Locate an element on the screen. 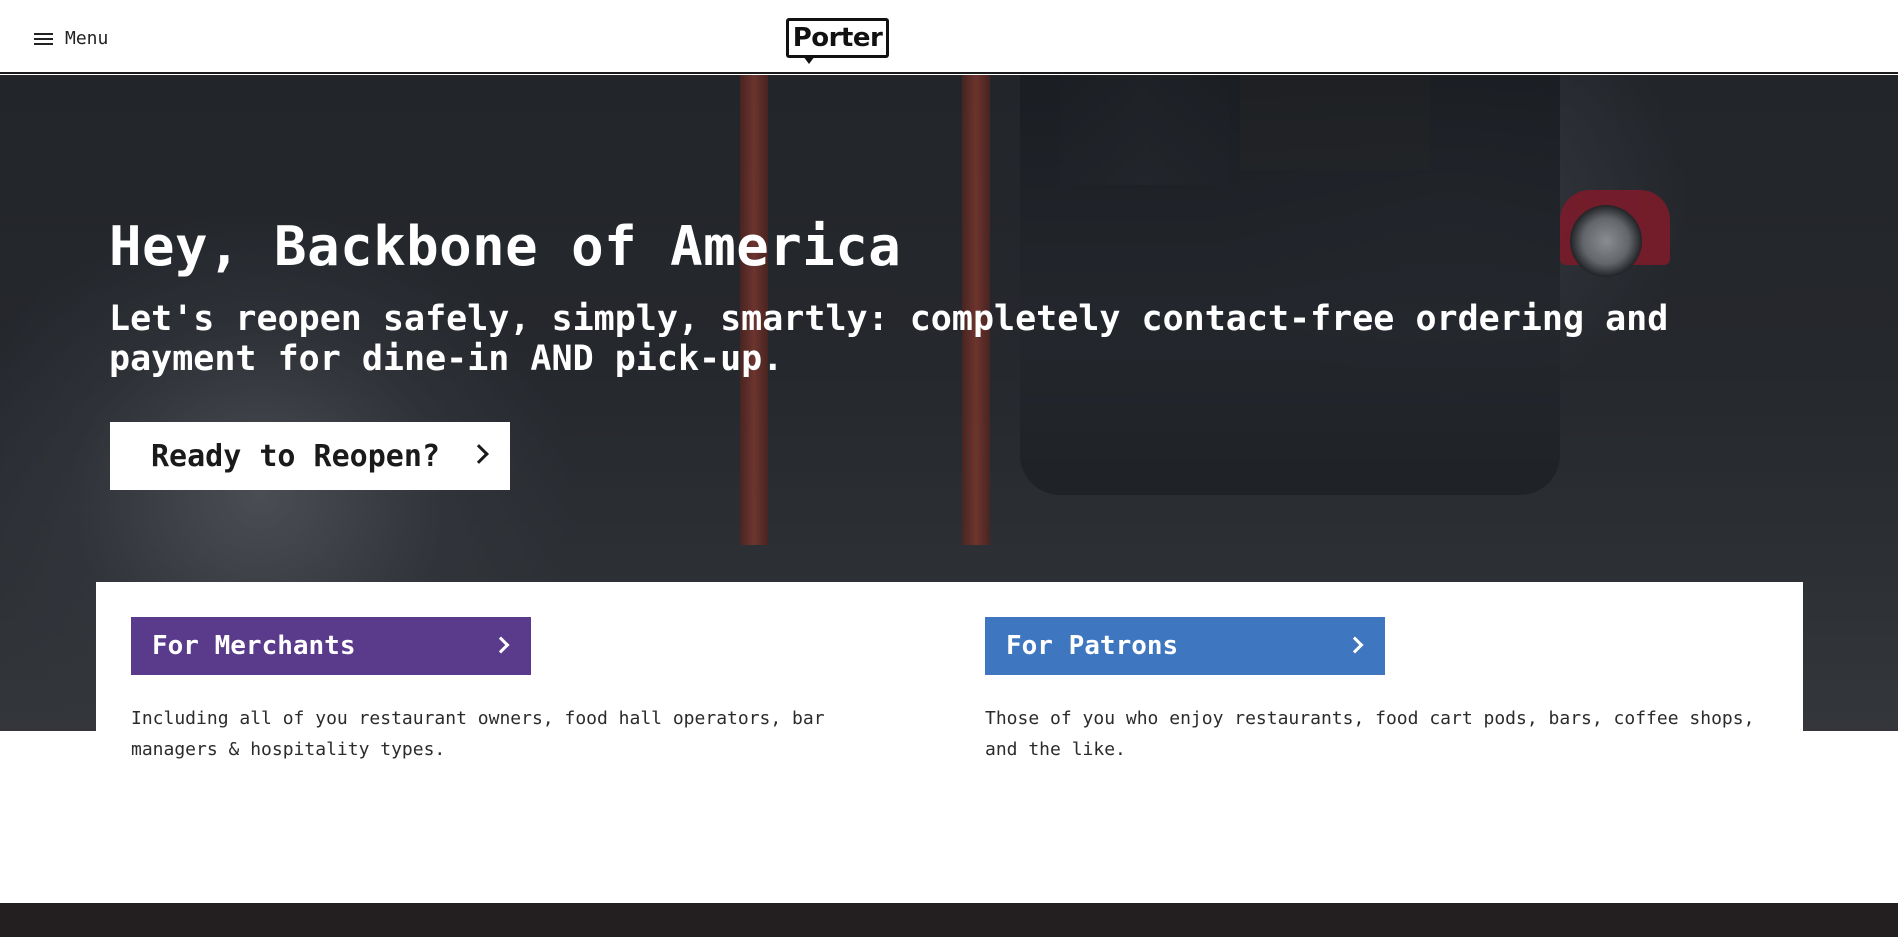 This screenshot has width=1898, height=937. footer-strip is located at coordinates (949, 920).